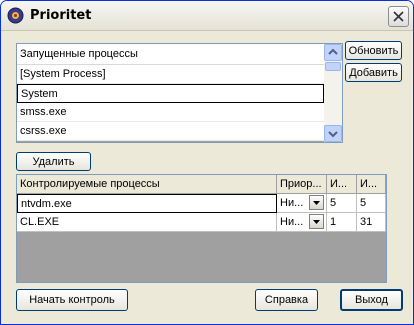 This screenshot has width=414, height=325. I want to click on list-item: csrss.exe, so click(170, 131).